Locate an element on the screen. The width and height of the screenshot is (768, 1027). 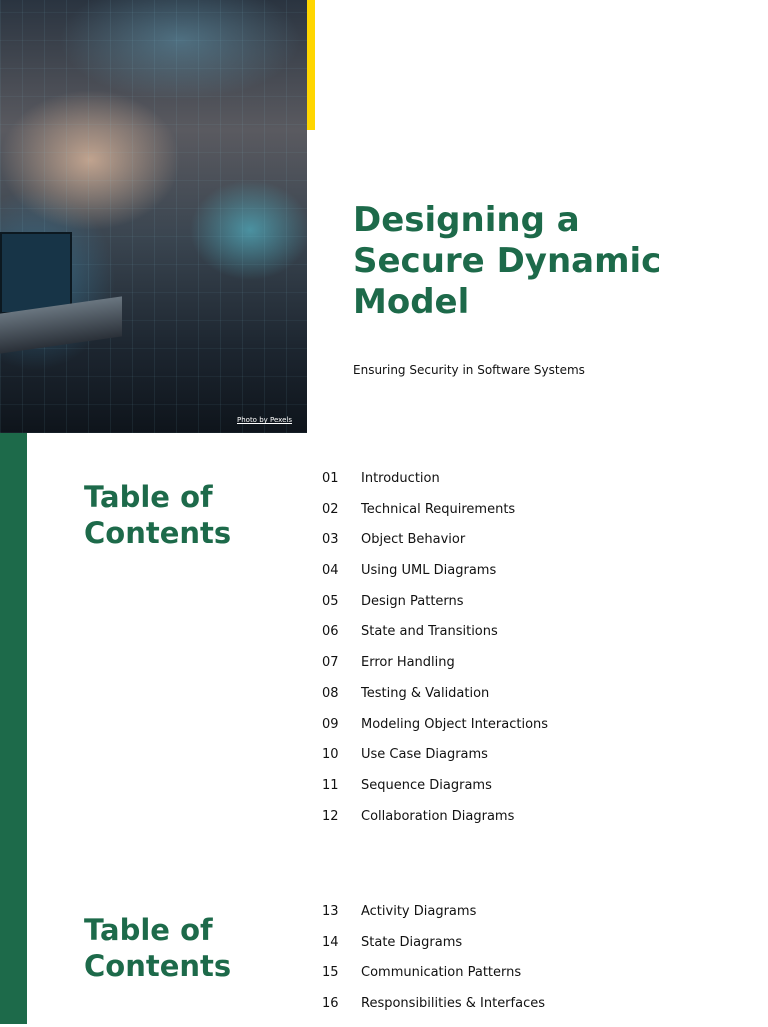
toc-item-number: 09 is located at coordinates (330, 724).